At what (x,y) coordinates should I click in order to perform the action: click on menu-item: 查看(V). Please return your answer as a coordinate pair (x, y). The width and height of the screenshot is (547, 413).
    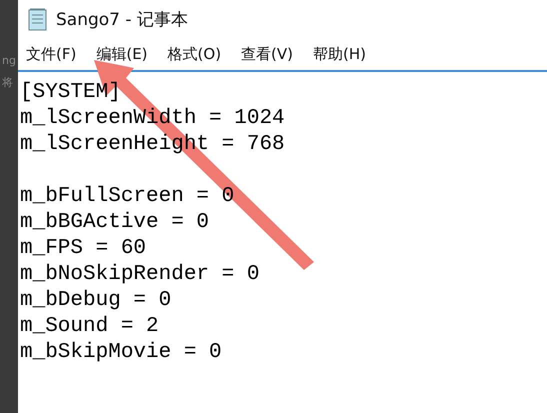
    Looking at the image, I should click on (267, 54).